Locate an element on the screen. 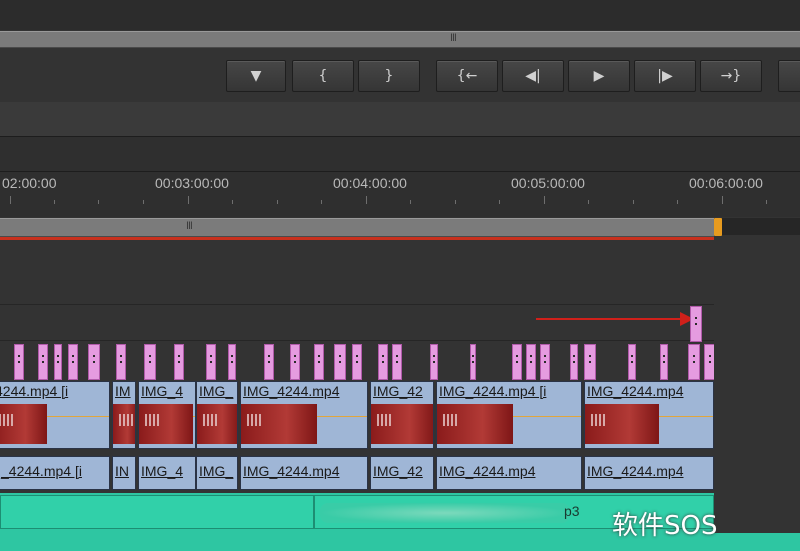 This screenshot has height=551, width=800. go-to-out-icon: →} is located at coordinates (731, 76).